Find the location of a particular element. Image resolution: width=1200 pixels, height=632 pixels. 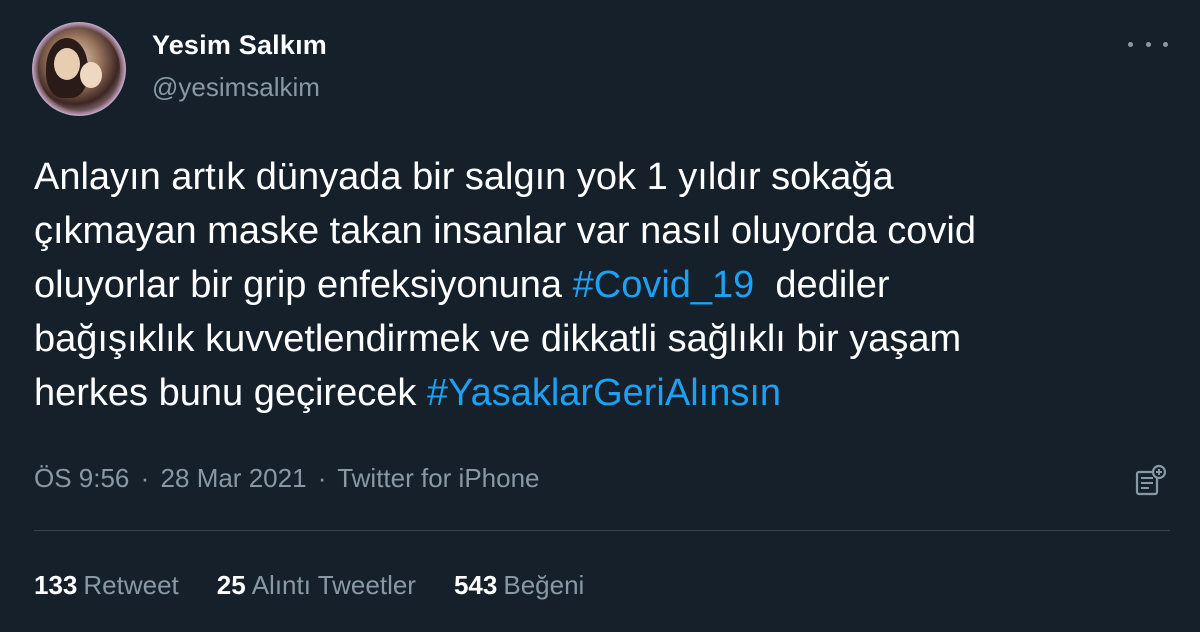

more-horizontal-icon is located at coordinates (1148, 44).